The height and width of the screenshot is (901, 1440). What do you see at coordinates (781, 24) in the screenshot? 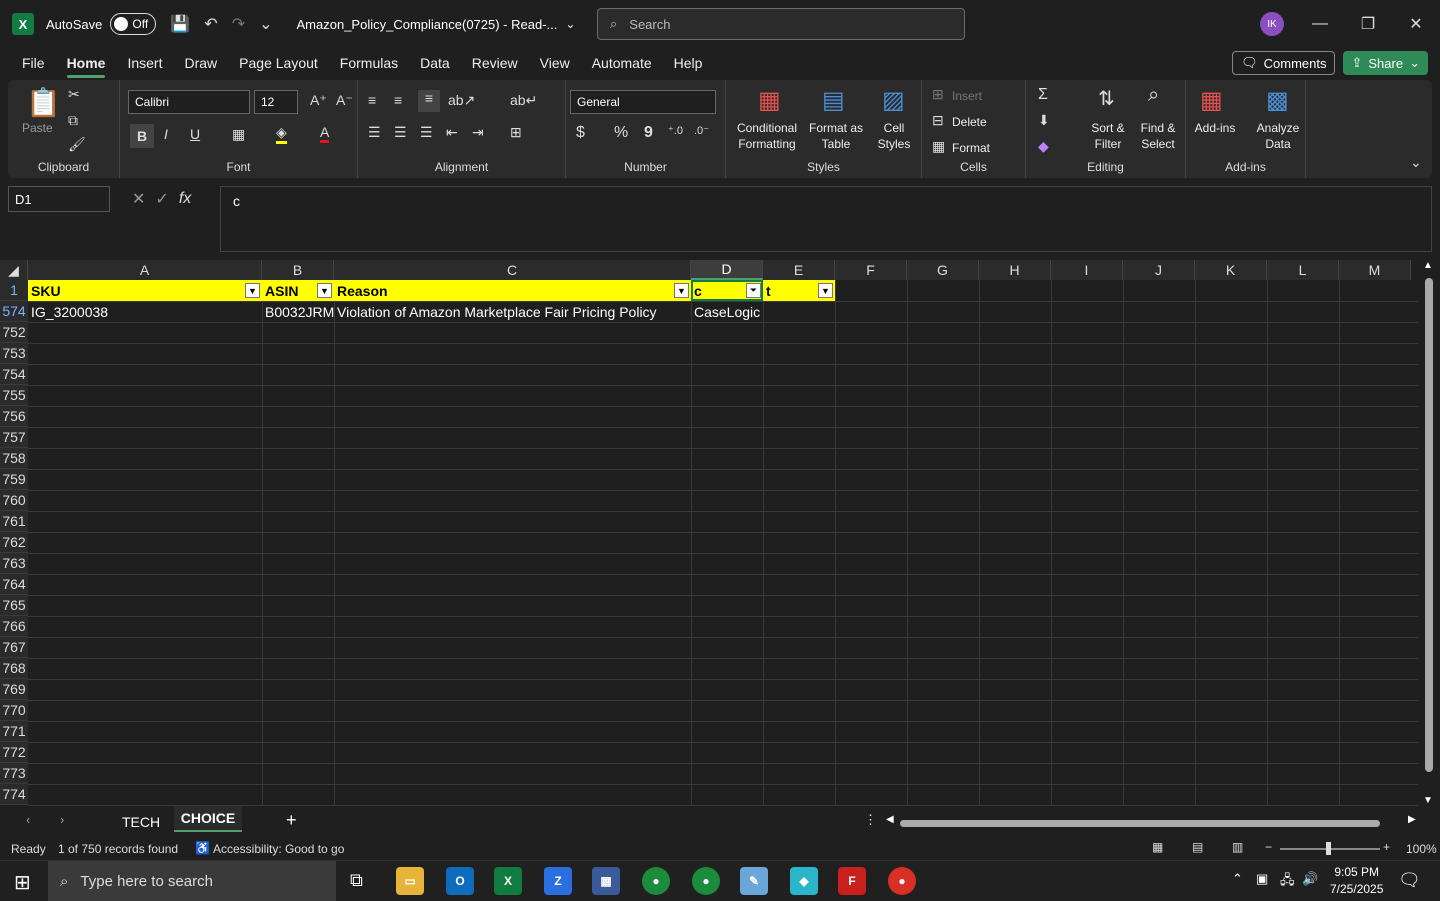
I see `search-box: ⌕ Search` at bounding box center [781, 24].